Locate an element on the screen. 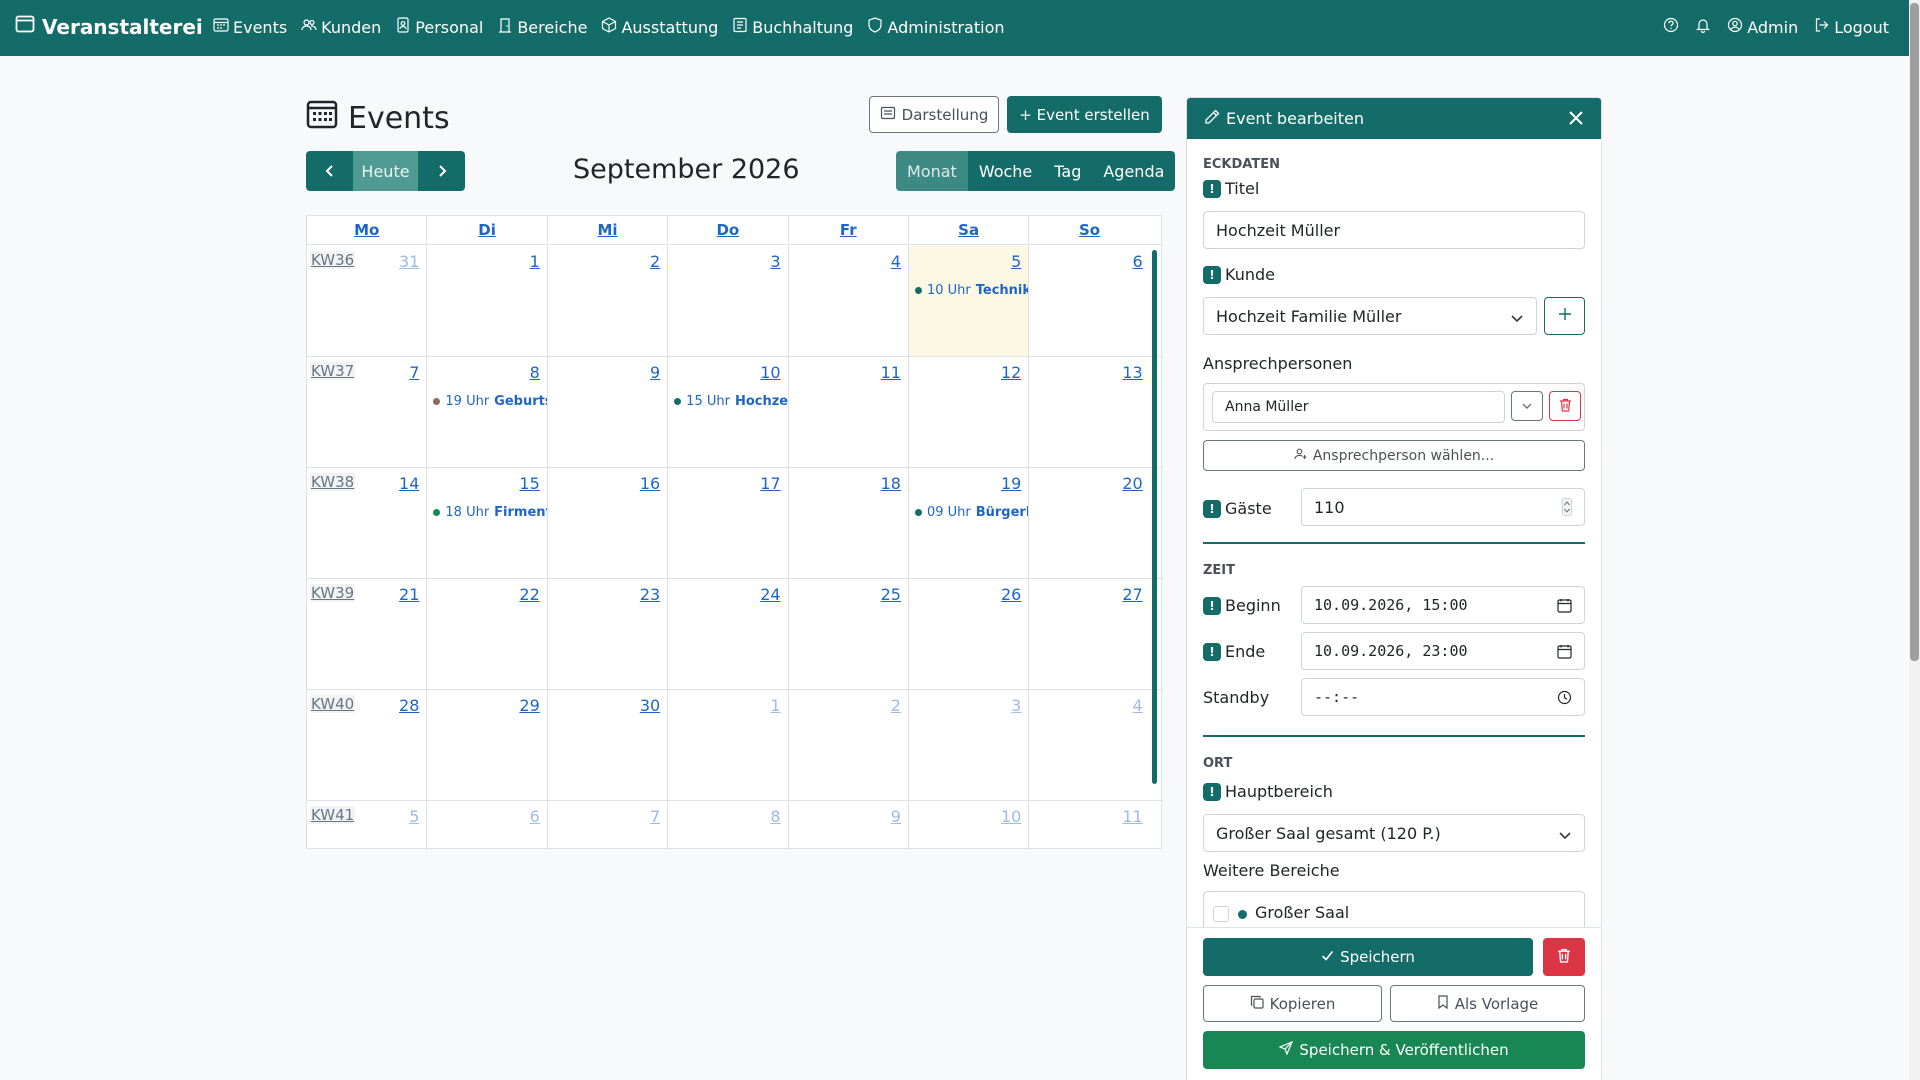  calendar-day-cell: 16 is located at coordinates (608, 523).